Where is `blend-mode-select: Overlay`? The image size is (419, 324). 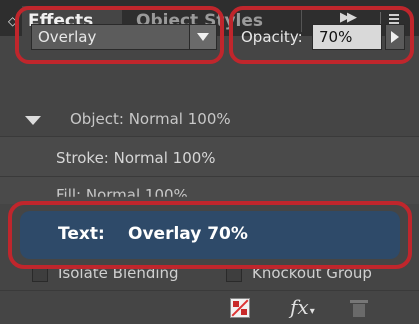 blend-mode-select: Overlay is located at coordinates (124, 37).